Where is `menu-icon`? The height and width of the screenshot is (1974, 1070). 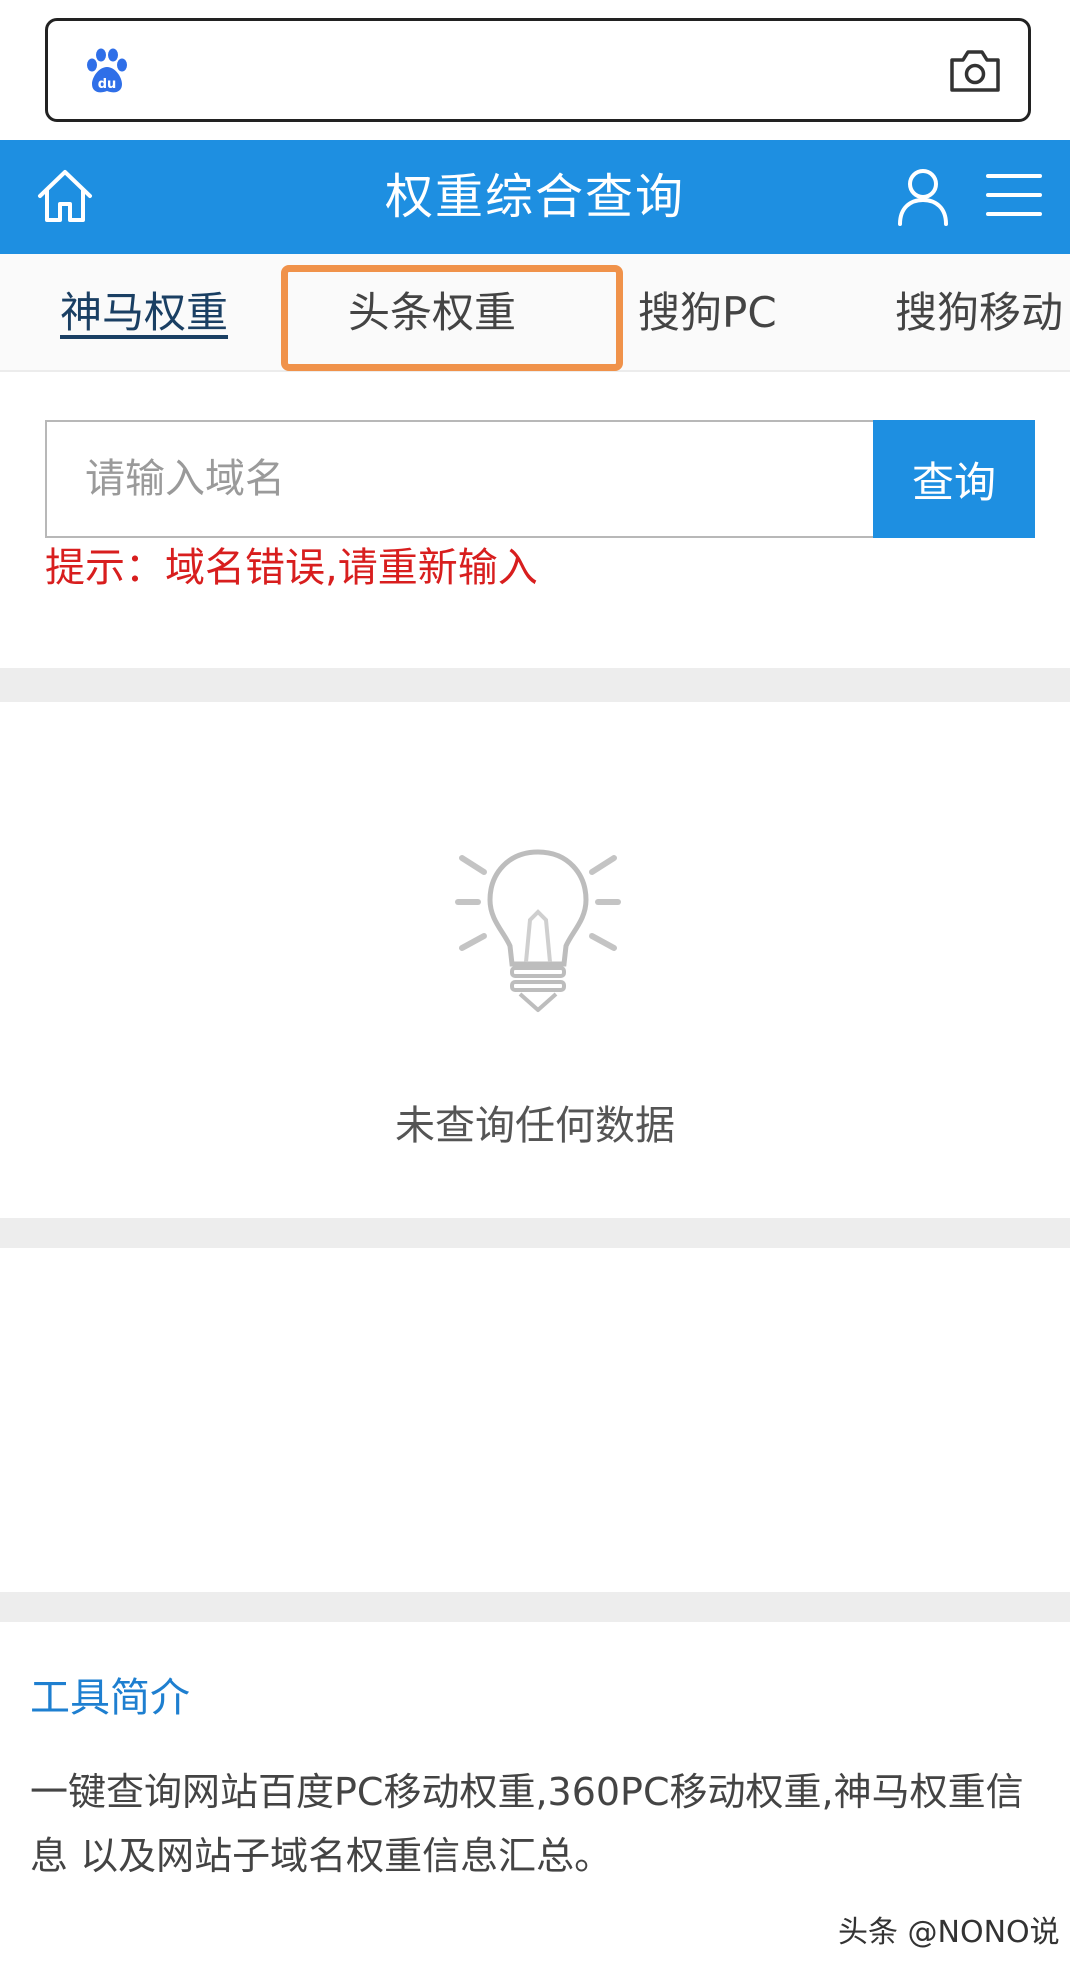
menu-icon is located at coordinates (1014, 195).